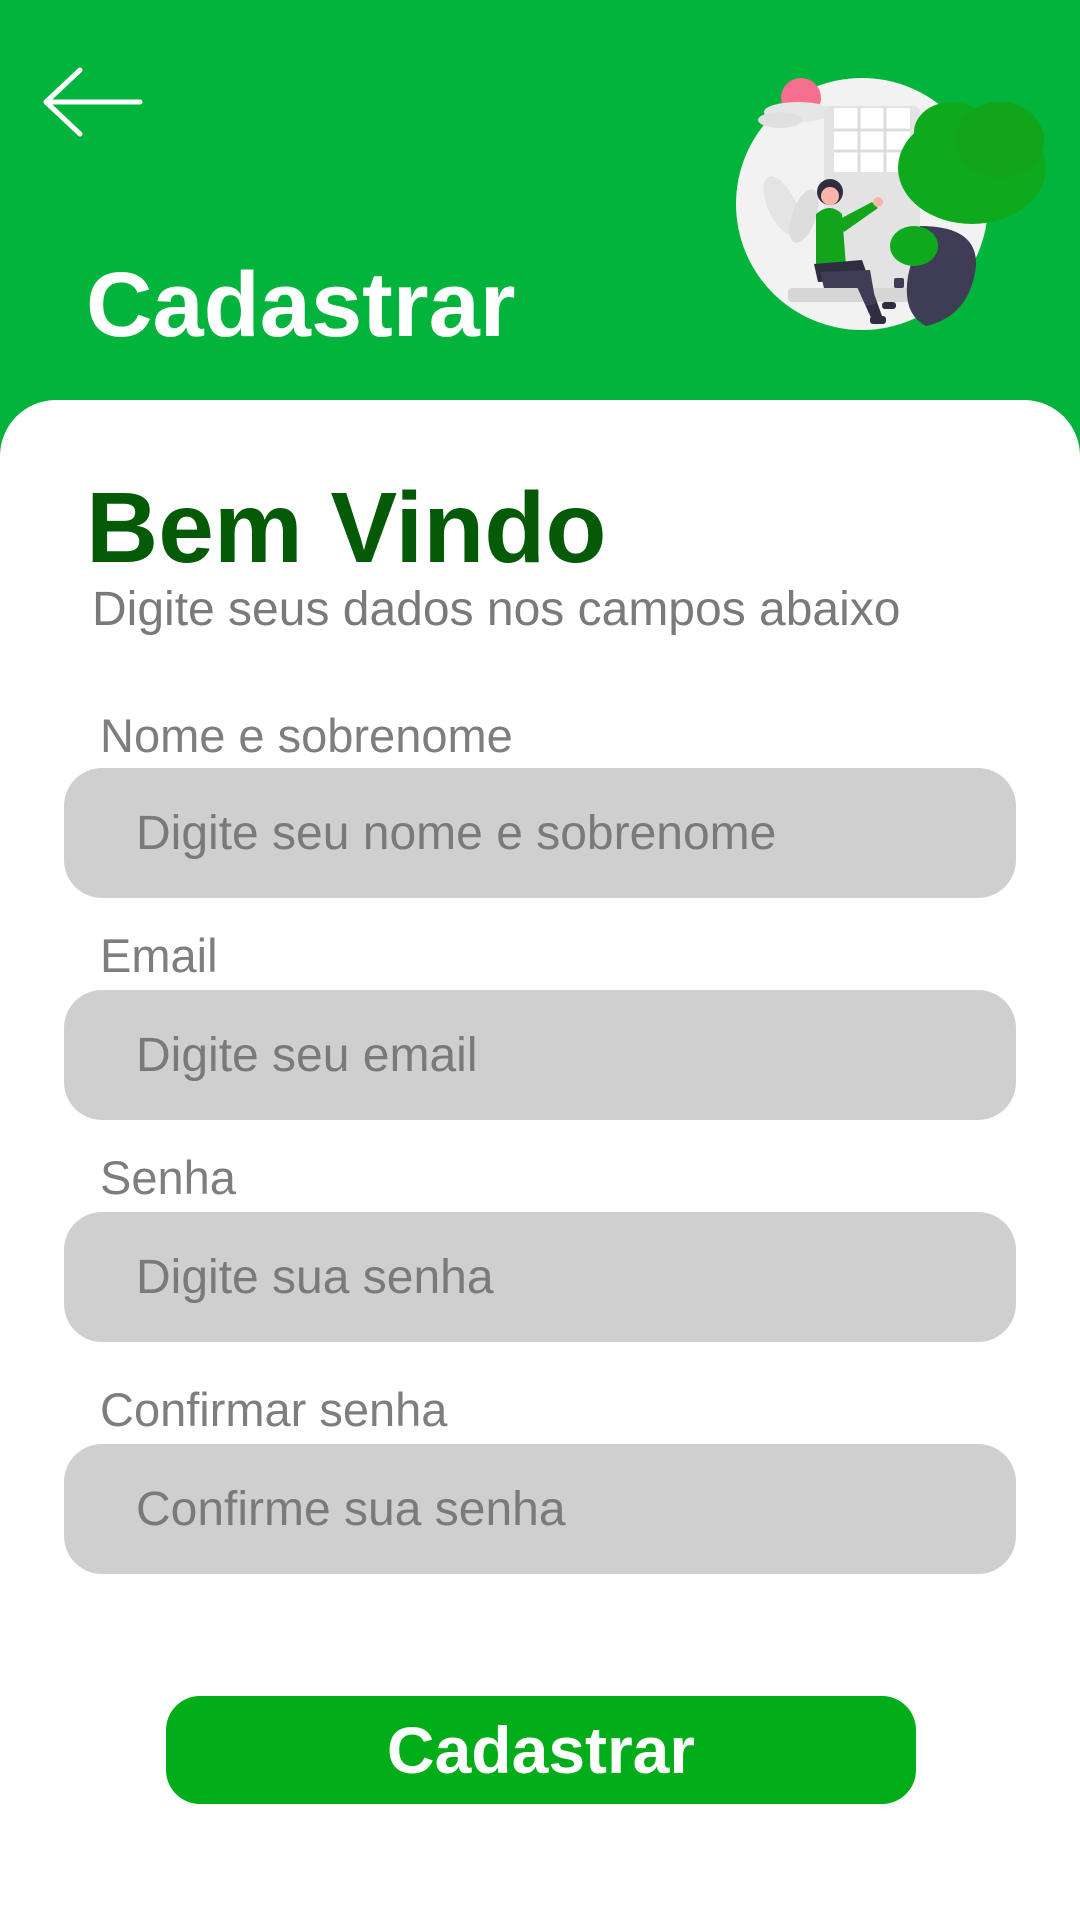 The height and width of the screenshot is (1920, 1080). I want to click on password-label: Senha, so click(168, 1177).